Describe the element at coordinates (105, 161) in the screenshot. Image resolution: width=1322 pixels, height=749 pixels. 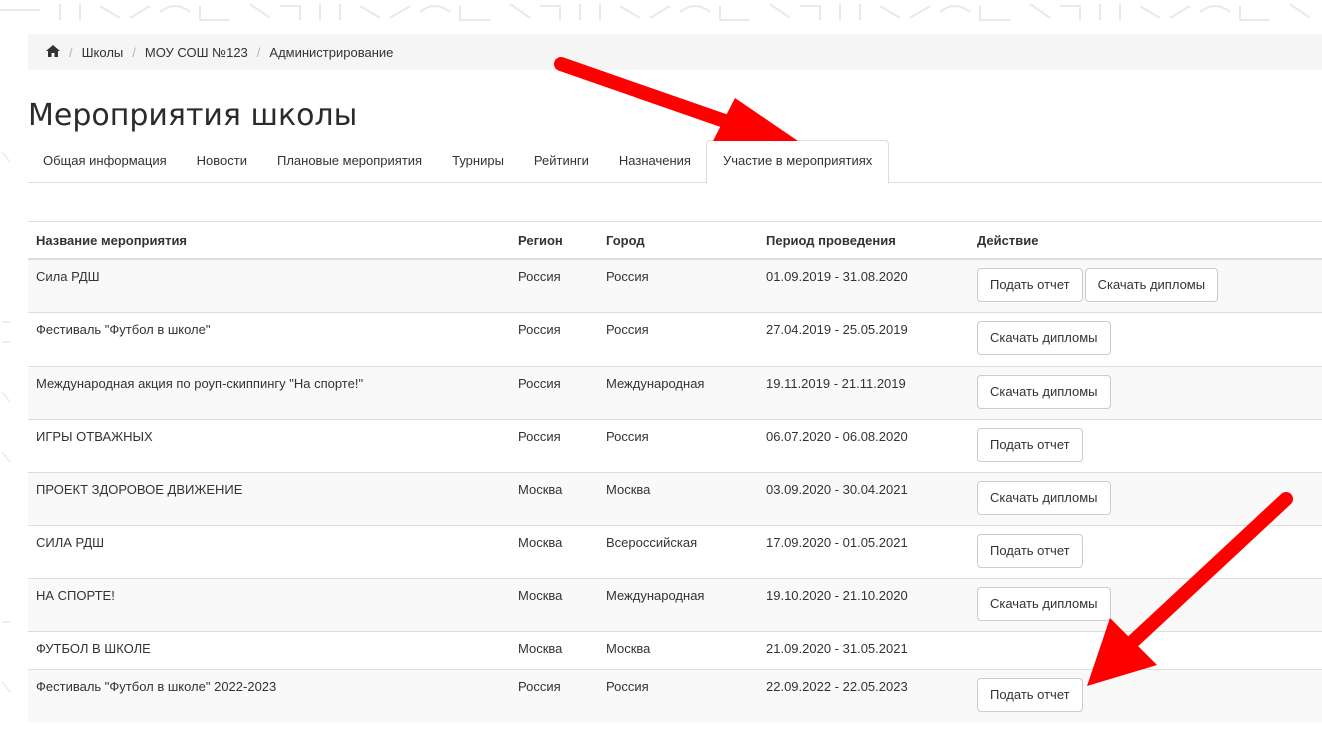
I see `tab-general-info: Общая информация` at that location.